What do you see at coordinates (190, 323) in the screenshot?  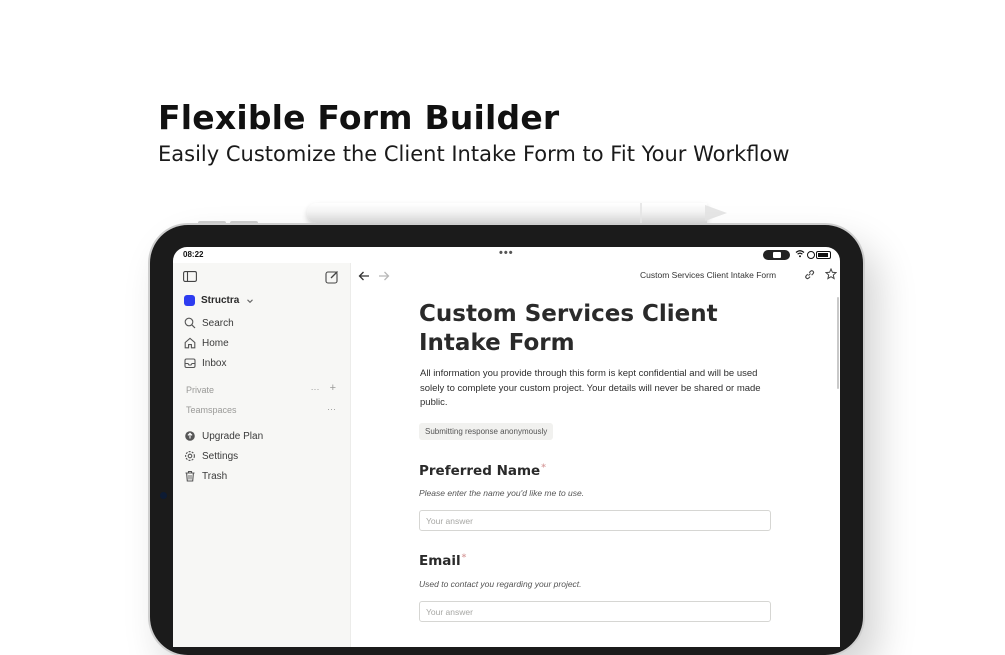 I see `search-icon` at bounding box center [190, 323].